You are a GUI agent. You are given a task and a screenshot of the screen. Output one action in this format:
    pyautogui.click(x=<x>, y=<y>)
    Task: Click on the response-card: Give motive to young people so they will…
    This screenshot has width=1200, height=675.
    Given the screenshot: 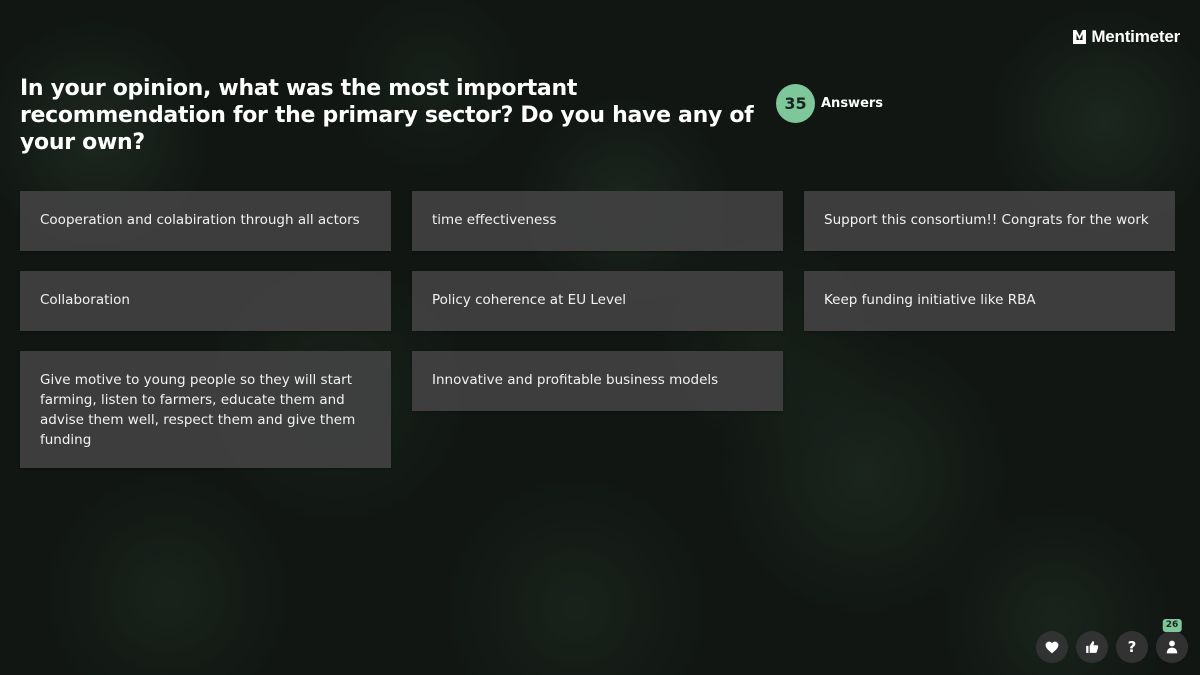 What is the action you would take?
    pyautogui.click(x=205, y=409)
    